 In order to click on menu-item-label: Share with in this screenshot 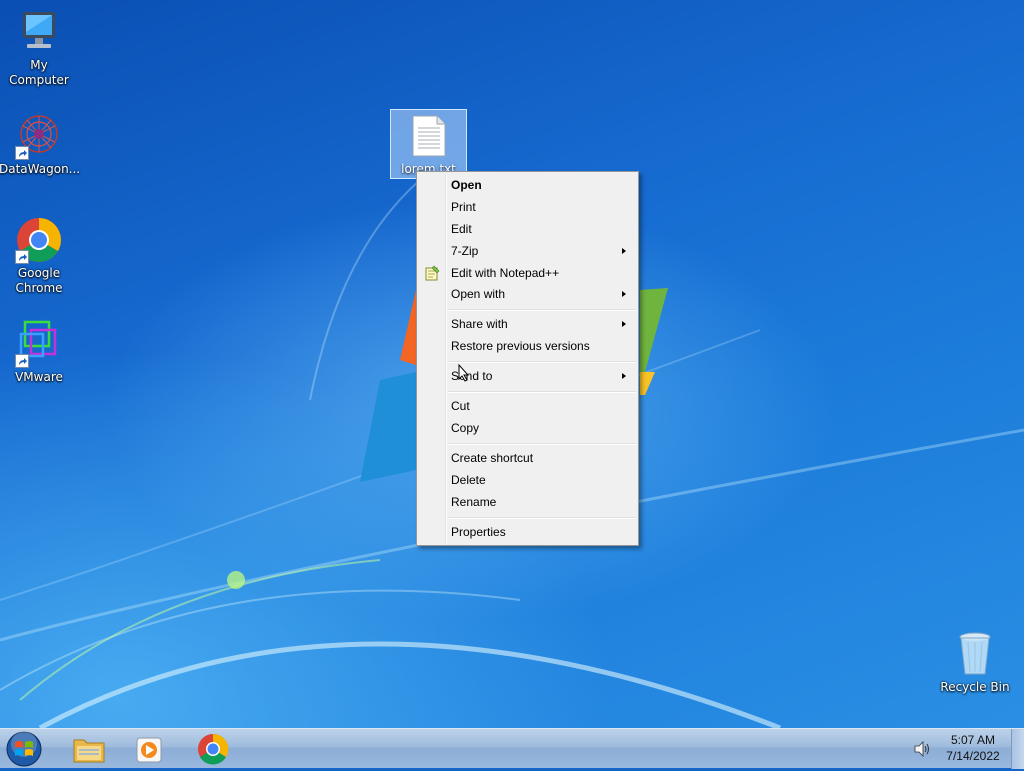, I will do `click(479, 324)`.